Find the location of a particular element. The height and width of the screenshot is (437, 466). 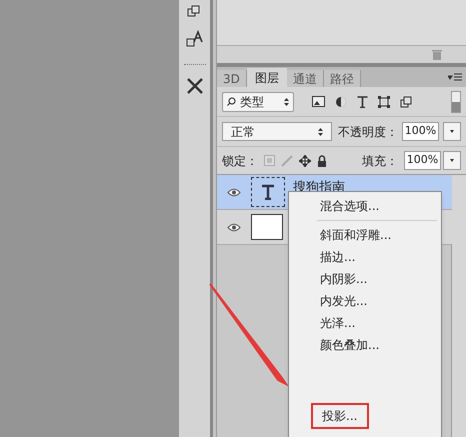

opacity-label: 不透明度： is located at coordinates (368, 132).